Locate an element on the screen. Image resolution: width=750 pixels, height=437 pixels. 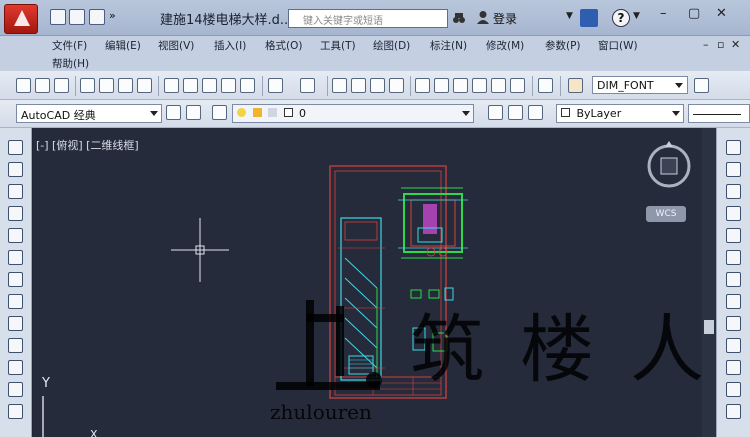
vertical-scrollbar is located at coordinates (709, 282).